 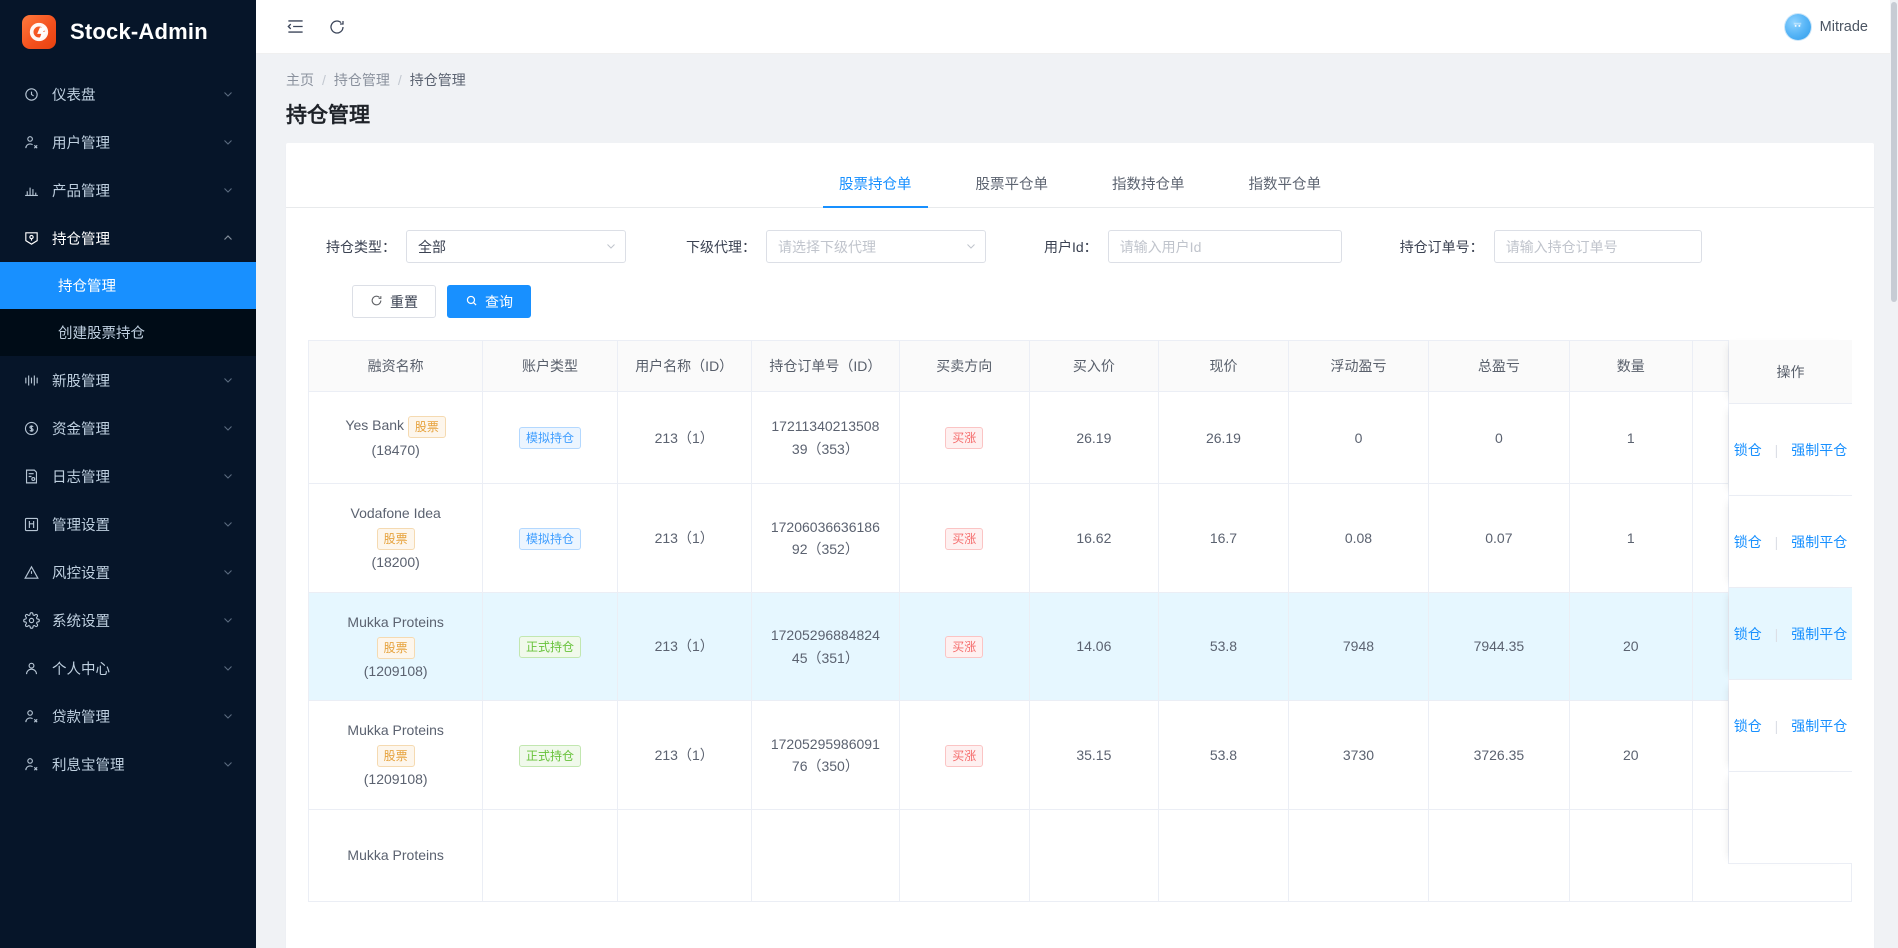 I want to click on sidebar-item-label: 仪表盘, so click(x=74, y=95).